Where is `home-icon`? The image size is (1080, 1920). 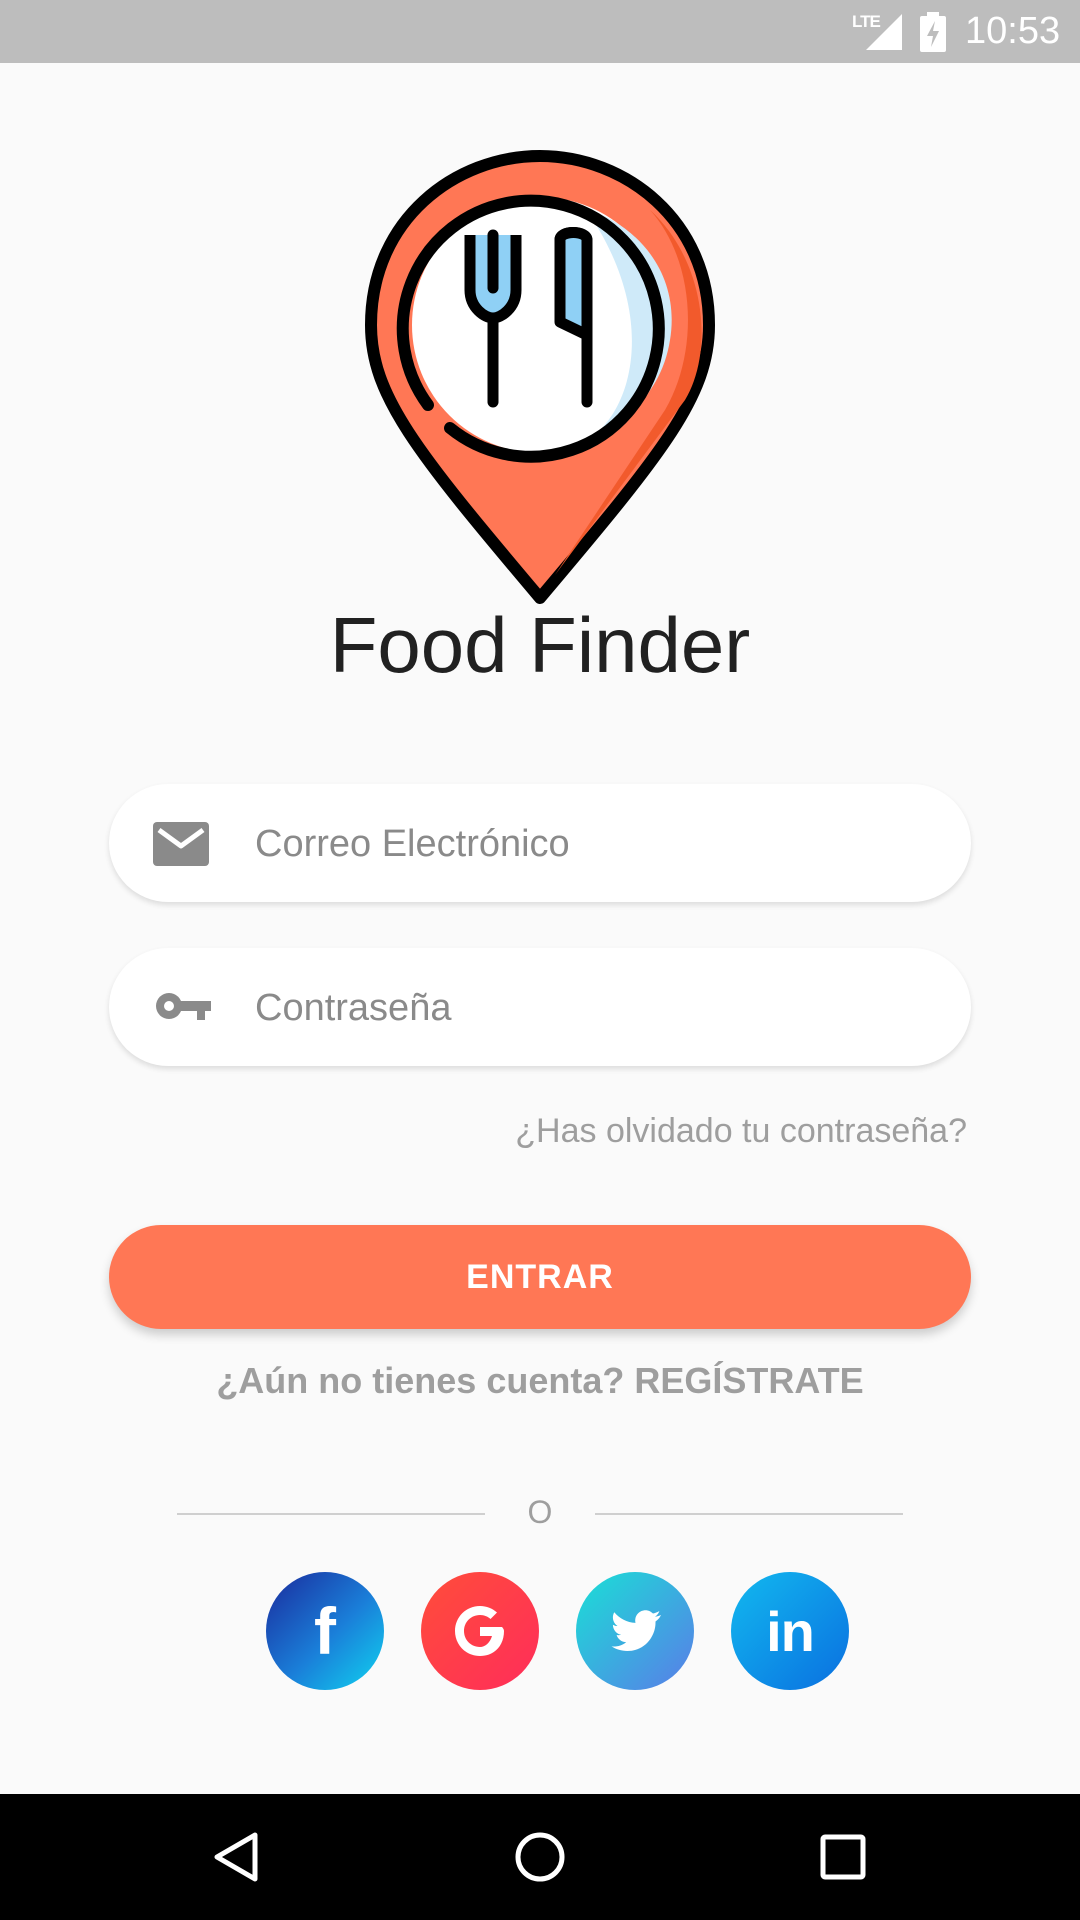
home-icon is located at coordinates (540, 1857).